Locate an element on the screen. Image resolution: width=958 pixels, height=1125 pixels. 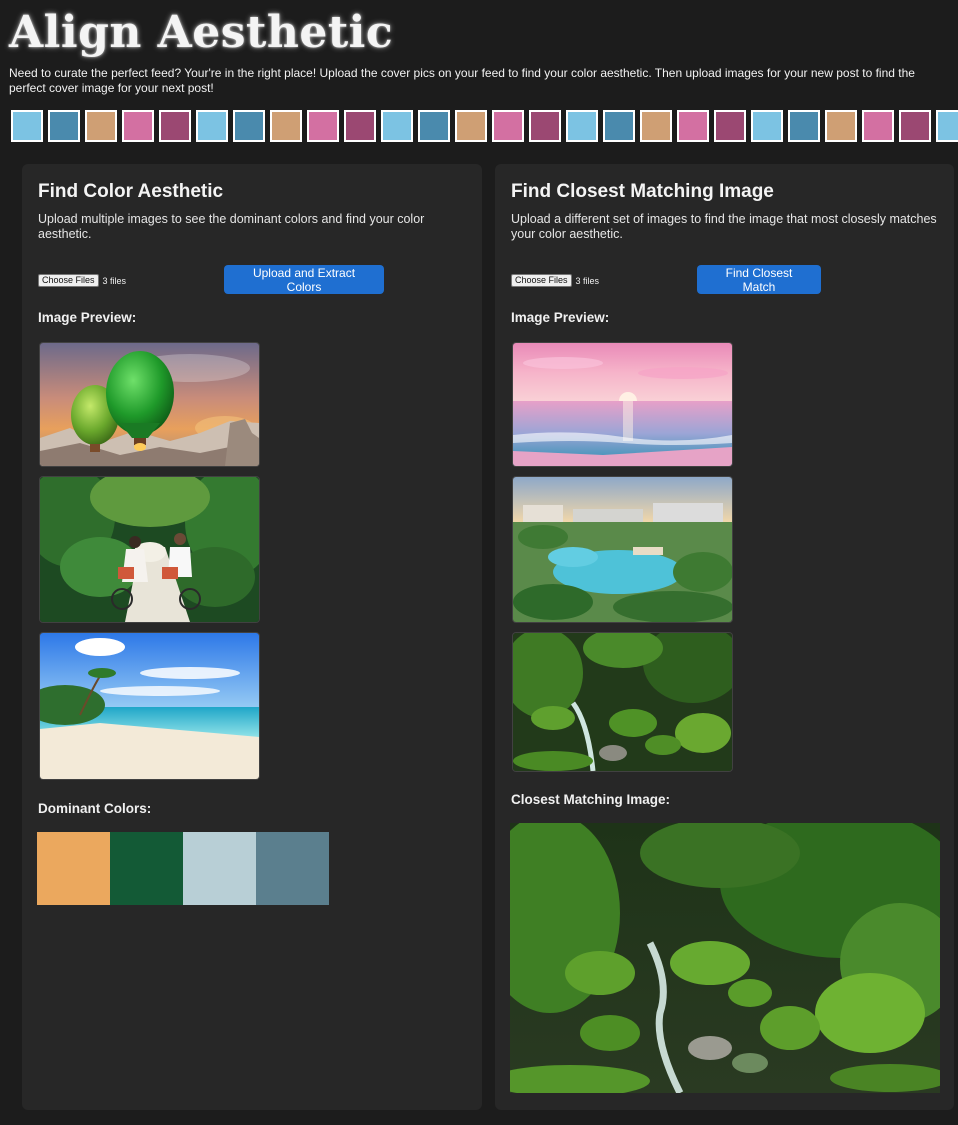
find-closest-match-button: Find Closest Match is located at coordinates (759, 279).